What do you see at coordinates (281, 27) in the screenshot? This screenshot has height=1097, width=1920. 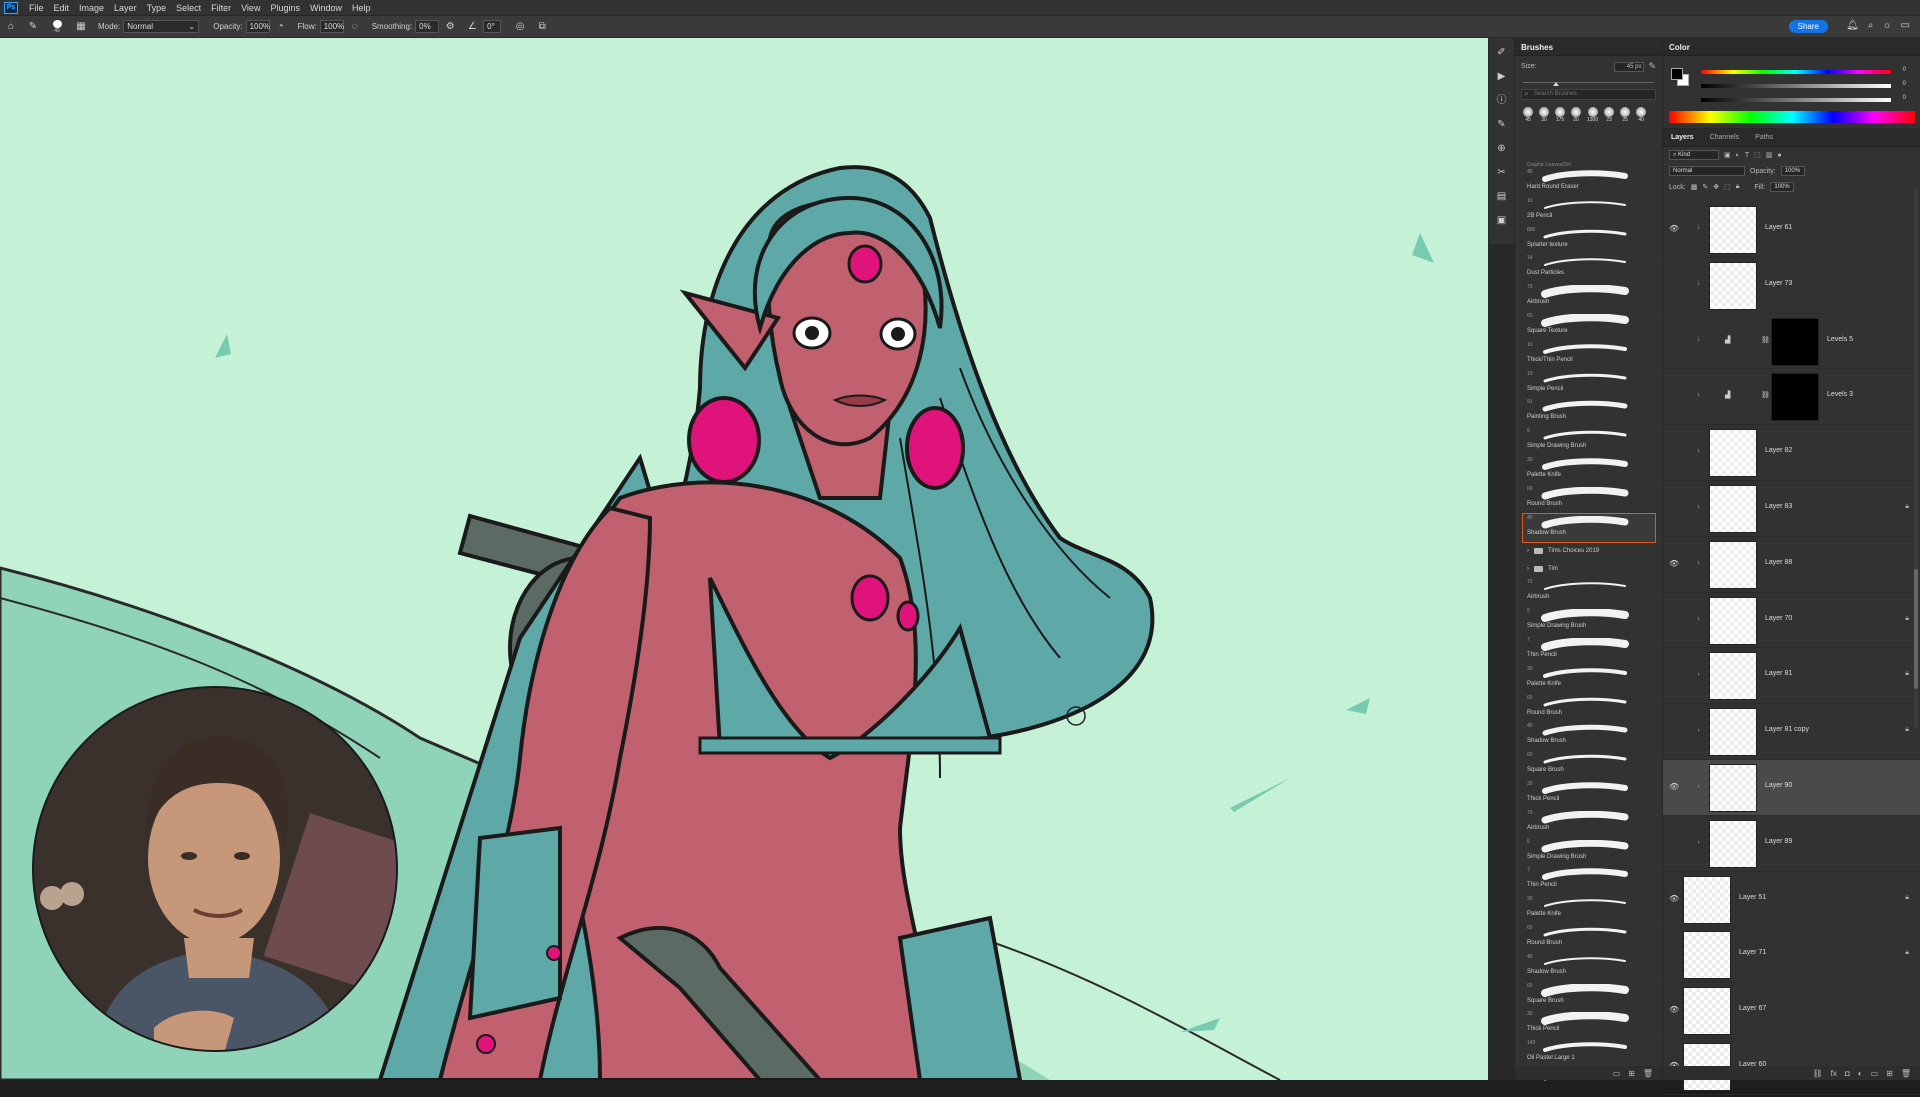 I see `pressure-opacity-icon: ◔` at bounding box center [281, 27].